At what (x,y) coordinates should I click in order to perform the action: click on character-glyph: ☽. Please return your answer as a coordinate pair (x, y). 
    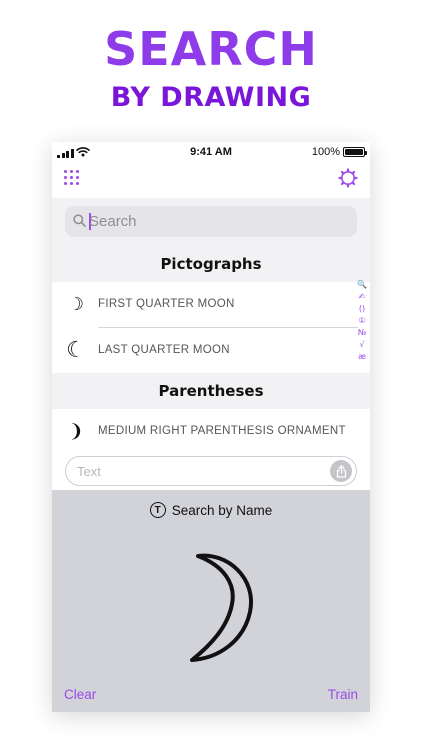
    Looking at the image, I should click on (76, 304).